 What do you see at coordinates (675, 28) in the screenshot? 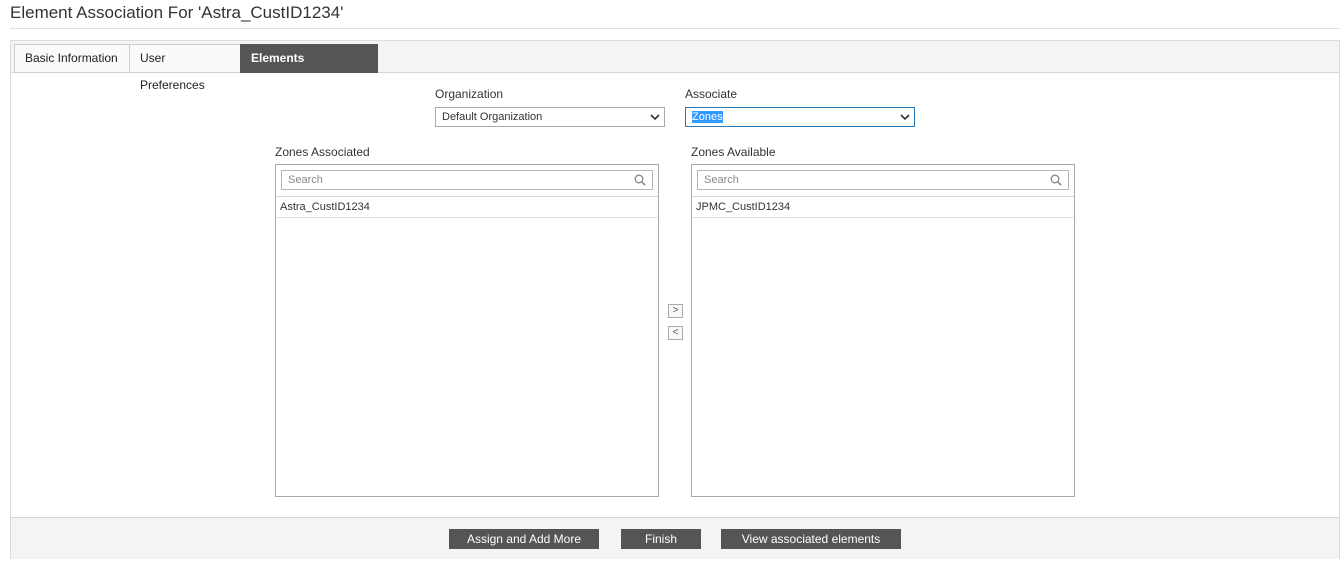
I see `title-divider` at bounding box center [675, 28].